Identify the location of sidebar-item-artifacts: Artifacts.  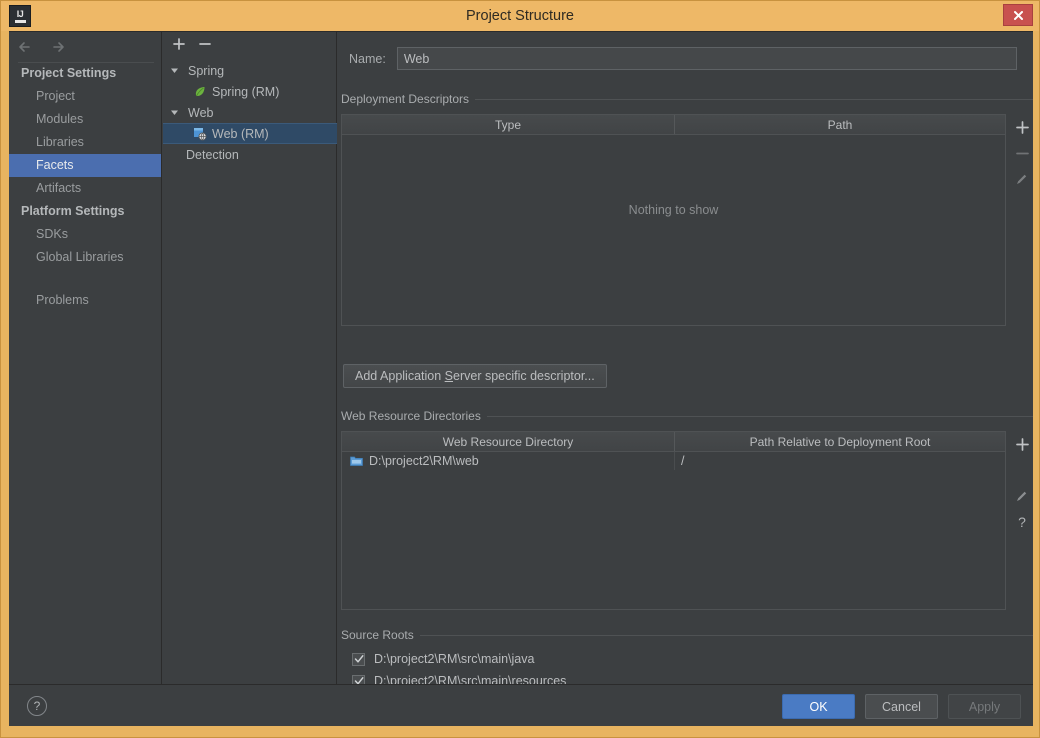
(85, 188).